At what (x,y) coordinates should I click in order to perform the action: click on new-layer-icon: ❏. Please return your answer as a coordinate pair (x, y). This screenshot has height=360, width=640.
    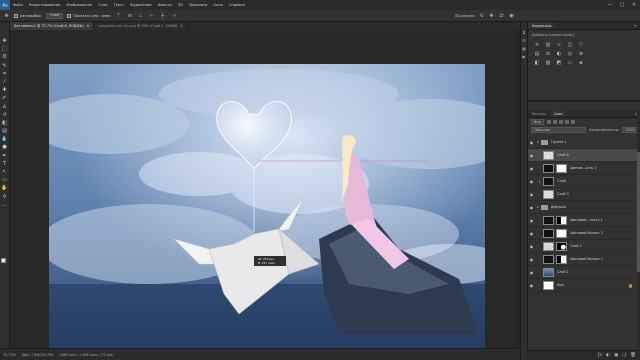
    Looking at the image, I should click on (624, 355).